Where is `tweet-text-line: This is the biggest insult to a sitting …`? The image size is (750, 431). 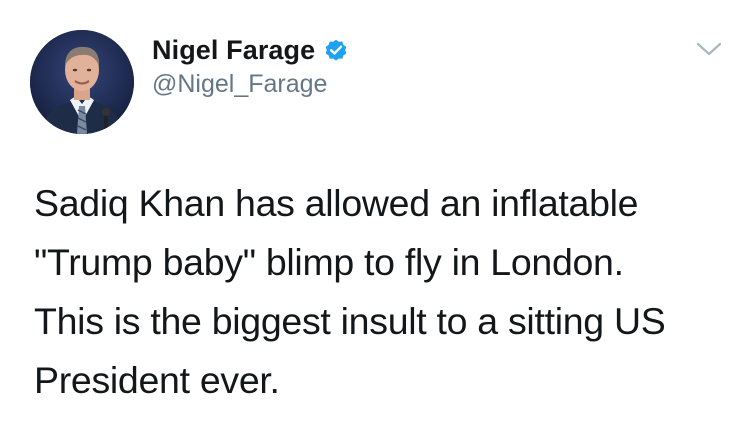
tweet-text-line: This is the biggest insult to a sitting … is located at coordinates (350, 321).